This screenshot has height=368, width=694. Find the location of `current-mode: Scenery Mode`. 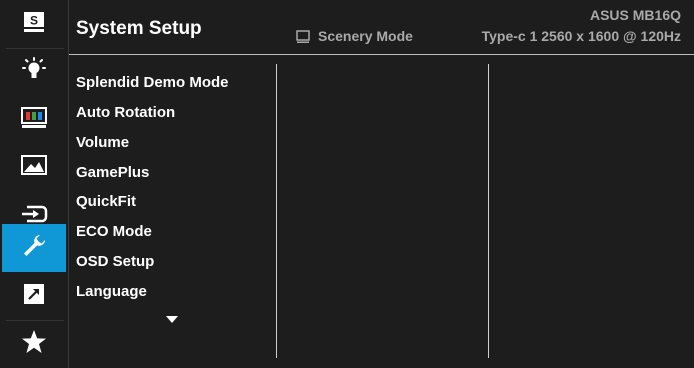

current-mode: Scenery Mode is located at coordinates (365, 36).